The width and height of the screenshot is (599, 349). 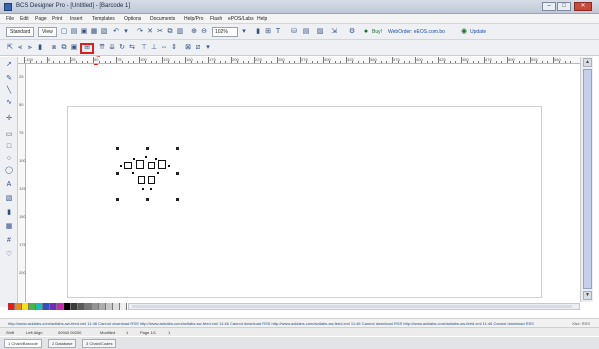 What do you see at coordinates (377, 32) in the screenshot?
I see `buy-link: Buy!` at bounding box center [377, 32].